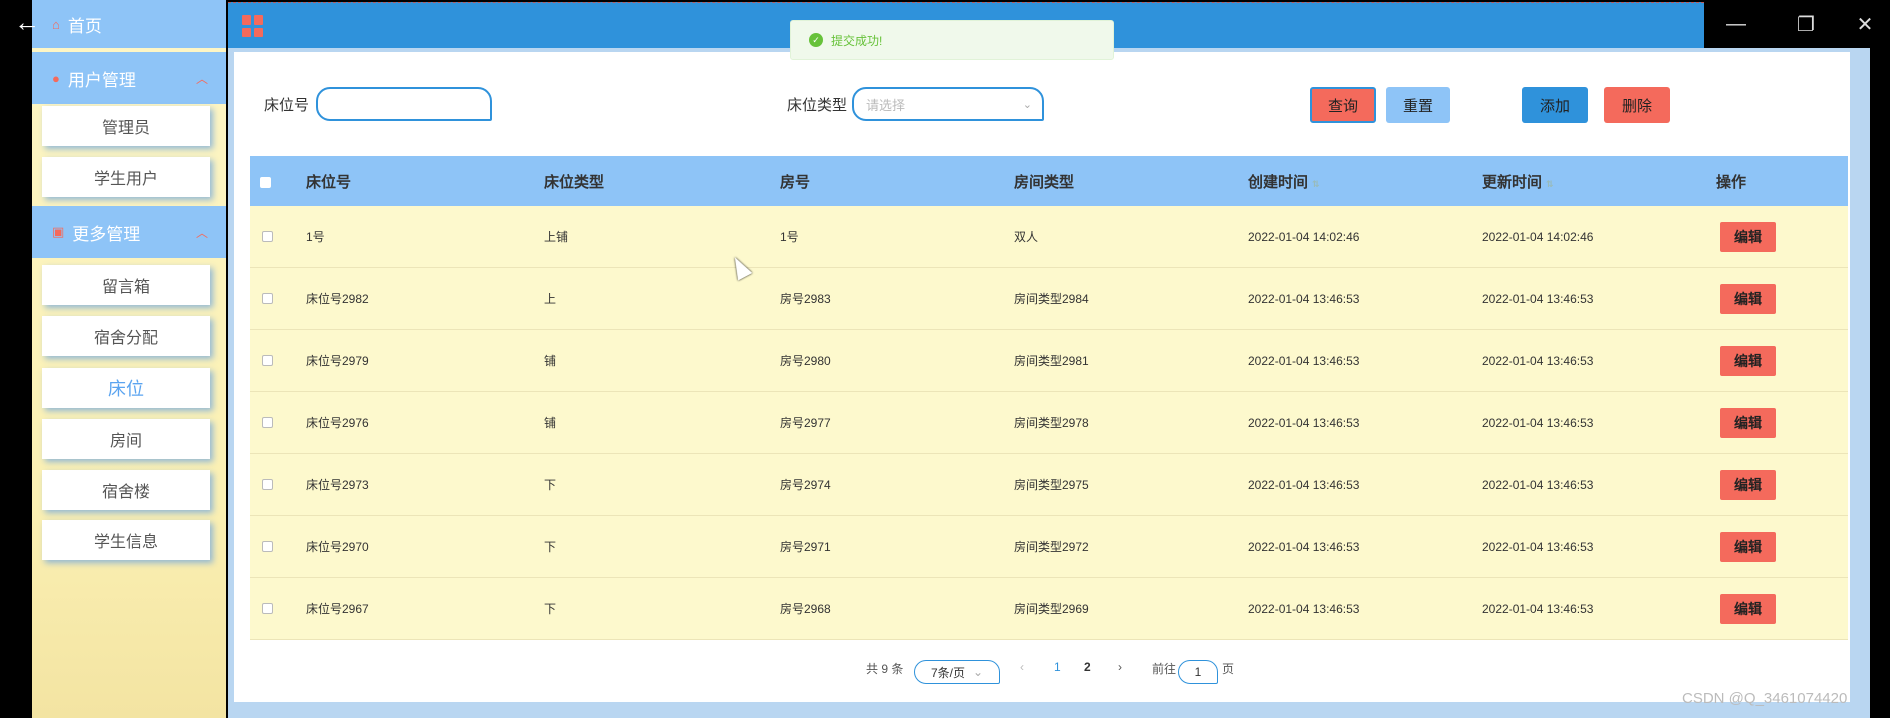  I want to click on page-1: 1, so click(1057, 667).